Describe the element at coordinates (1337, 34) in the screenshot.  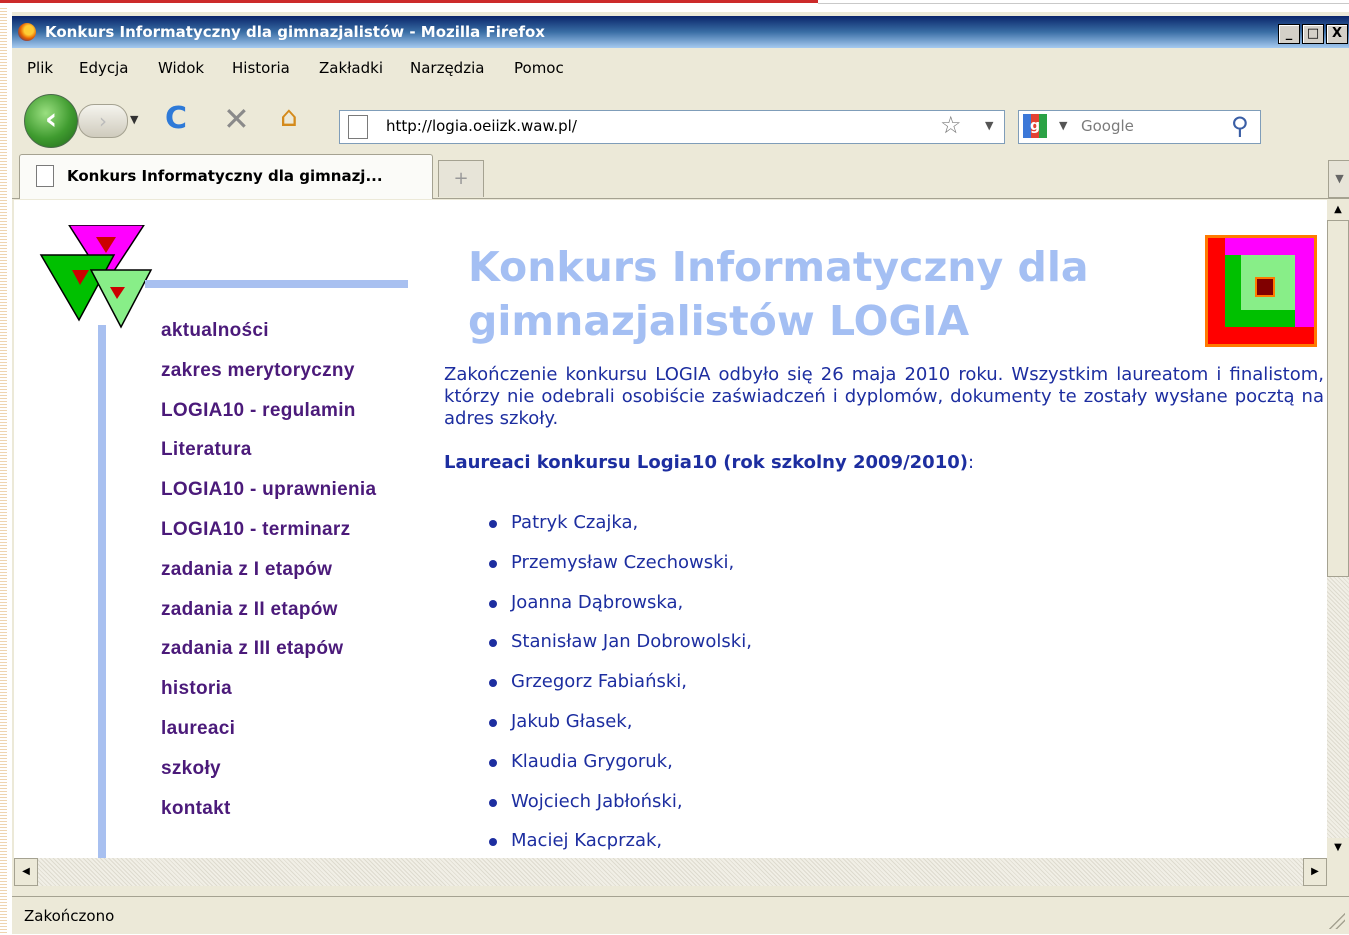
I see `close-button: X` at that location.